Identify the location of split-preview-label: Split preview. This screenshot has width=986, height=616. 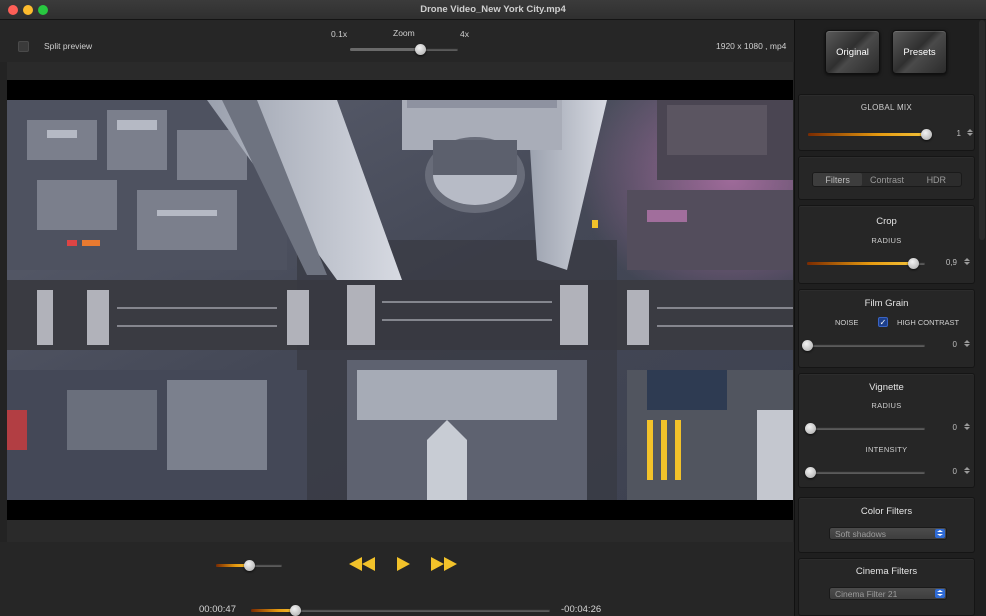
(68, 46).